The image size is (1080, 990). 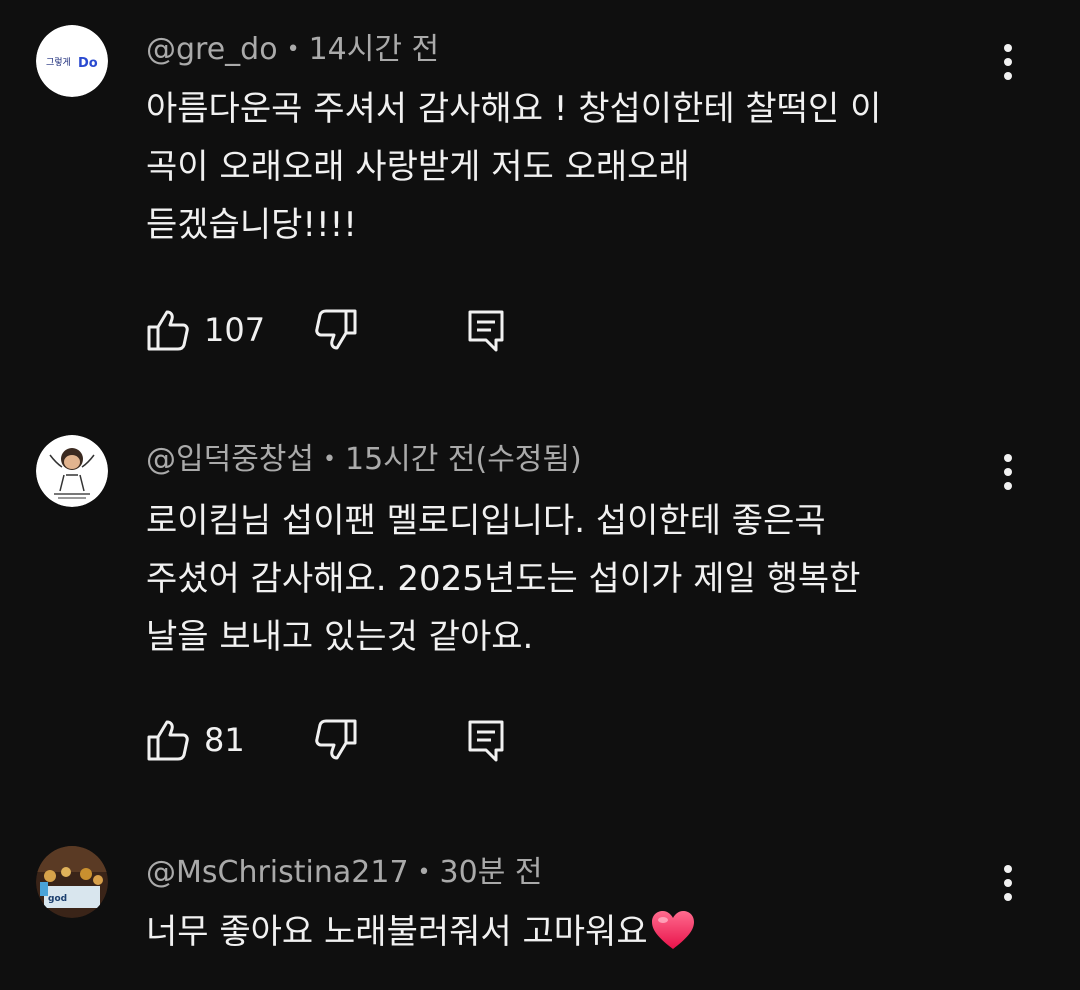 I want to click on avatar, so click(x=72, y=471).